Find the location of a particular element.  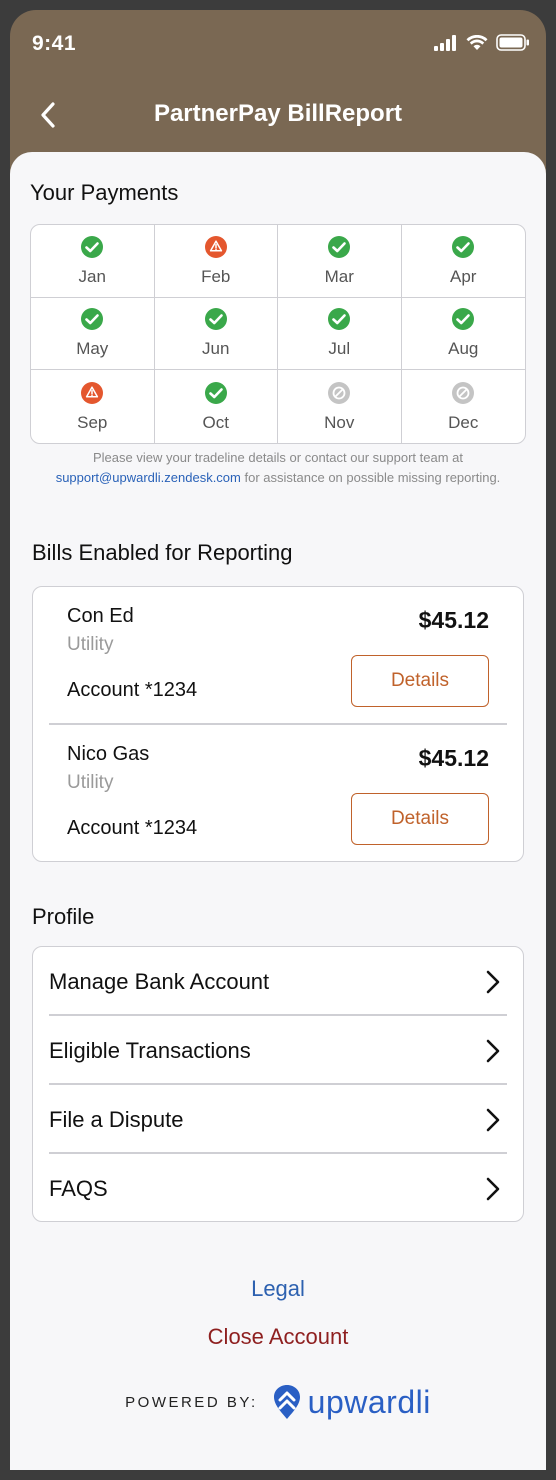

bill-name: Nico Gas is located at coordinates (108, 754).